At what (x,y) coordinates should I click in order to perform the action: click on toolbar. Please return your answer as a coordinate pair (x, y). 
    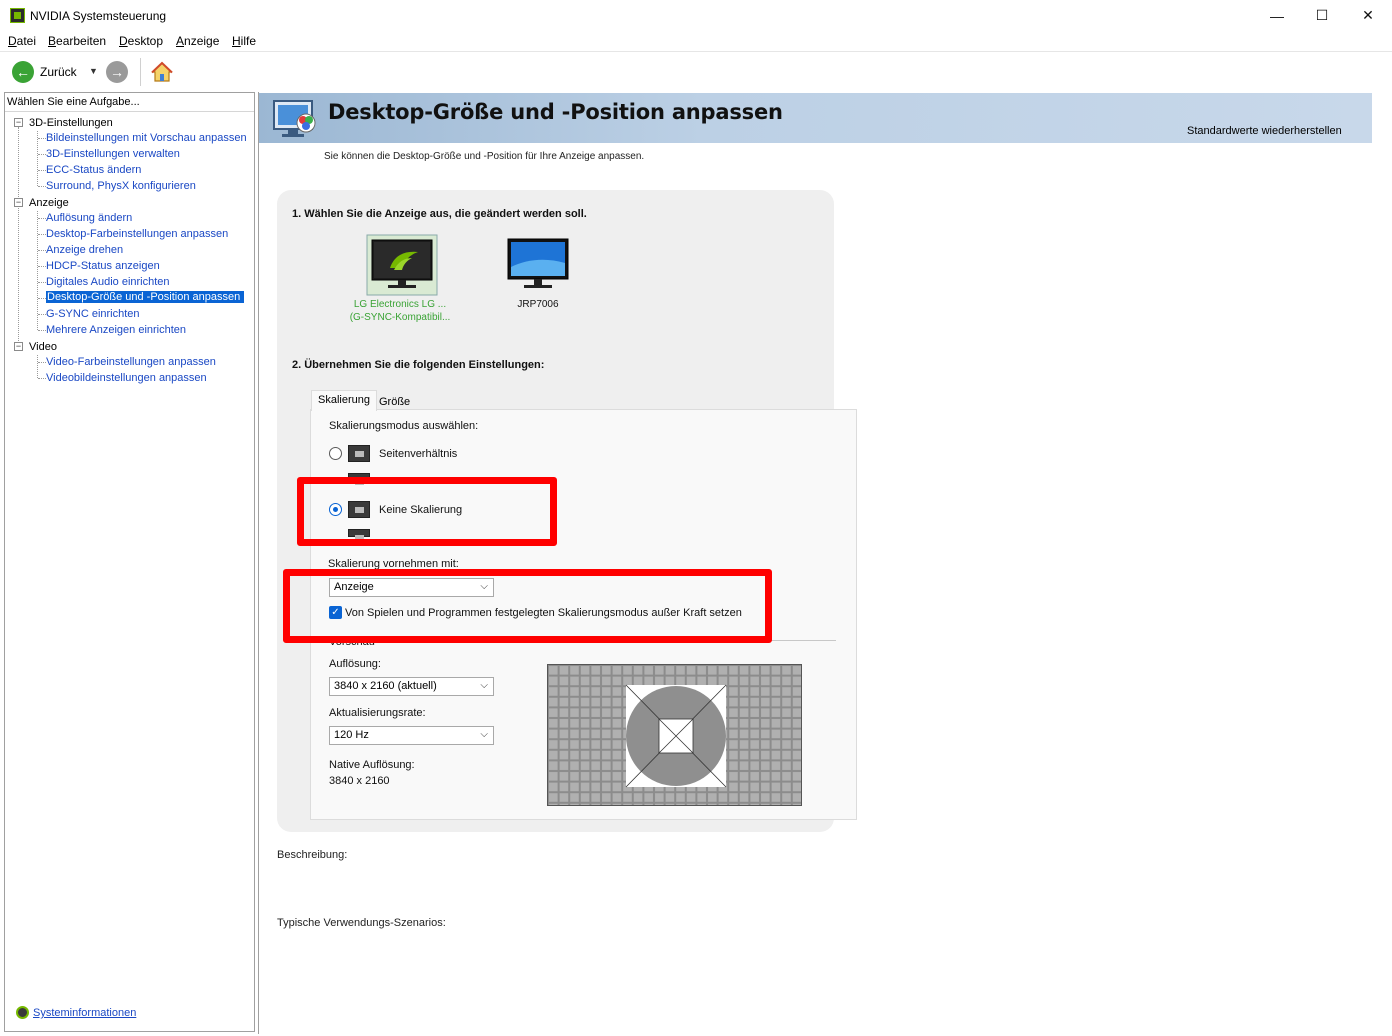
    Looking at the image, I should click on (696, 71).